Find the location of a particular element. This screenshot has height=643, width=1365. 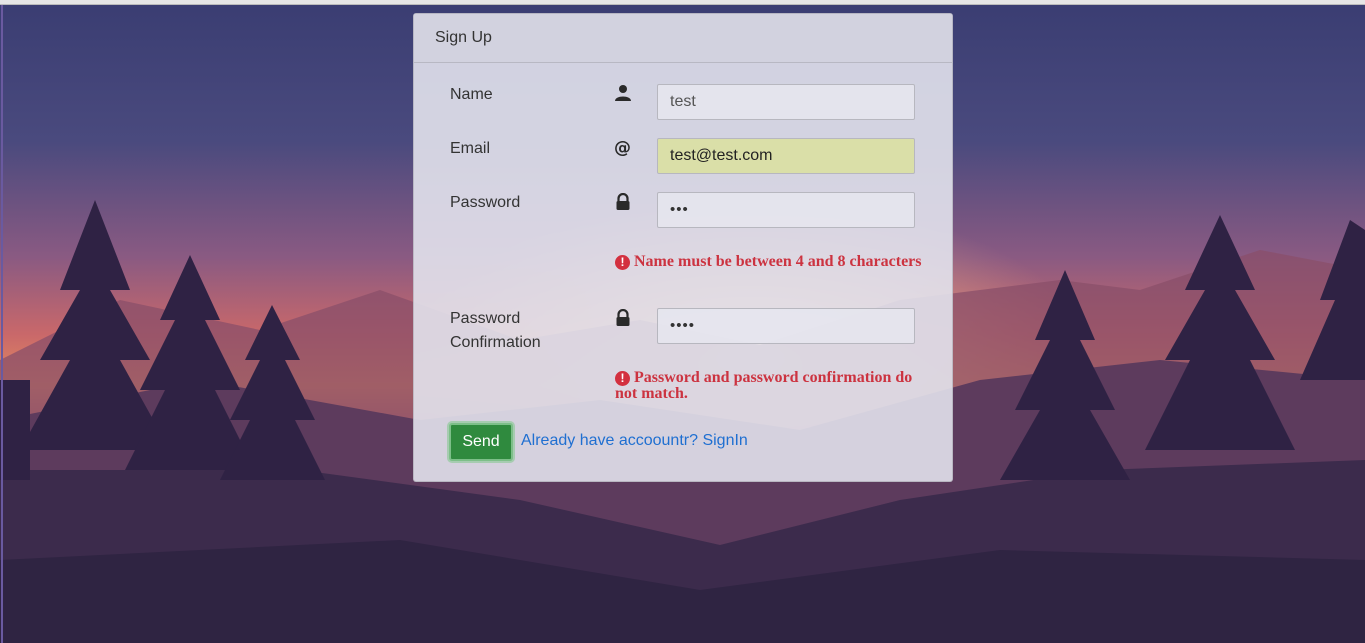

email-input is located at coordinates (786, 156).